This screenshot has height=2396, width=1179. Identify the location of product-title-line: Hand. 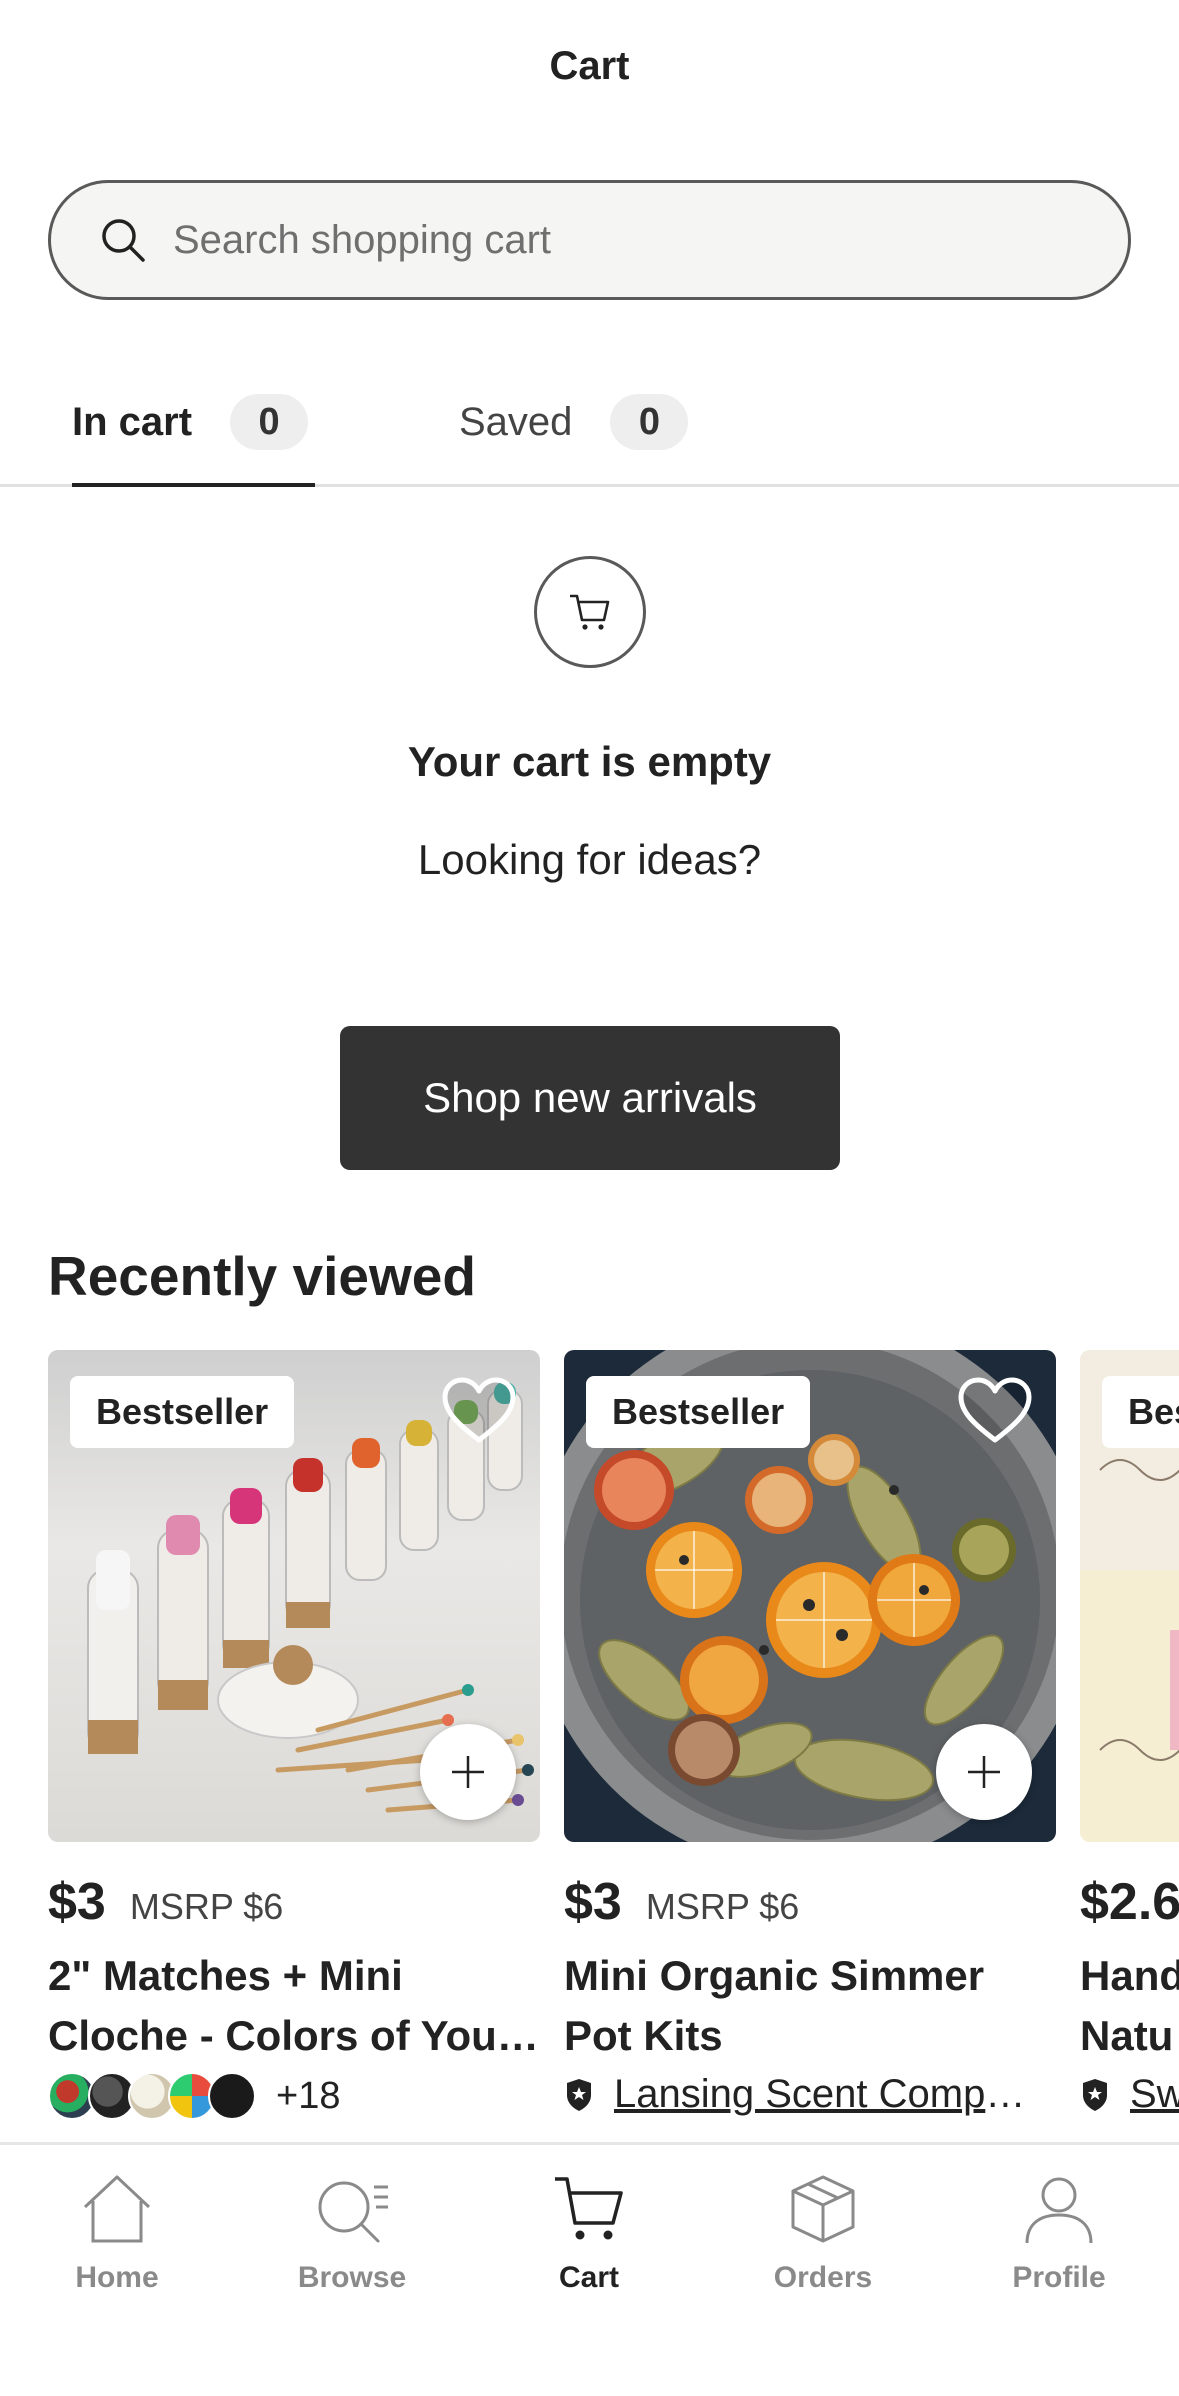
(1129, 1975).